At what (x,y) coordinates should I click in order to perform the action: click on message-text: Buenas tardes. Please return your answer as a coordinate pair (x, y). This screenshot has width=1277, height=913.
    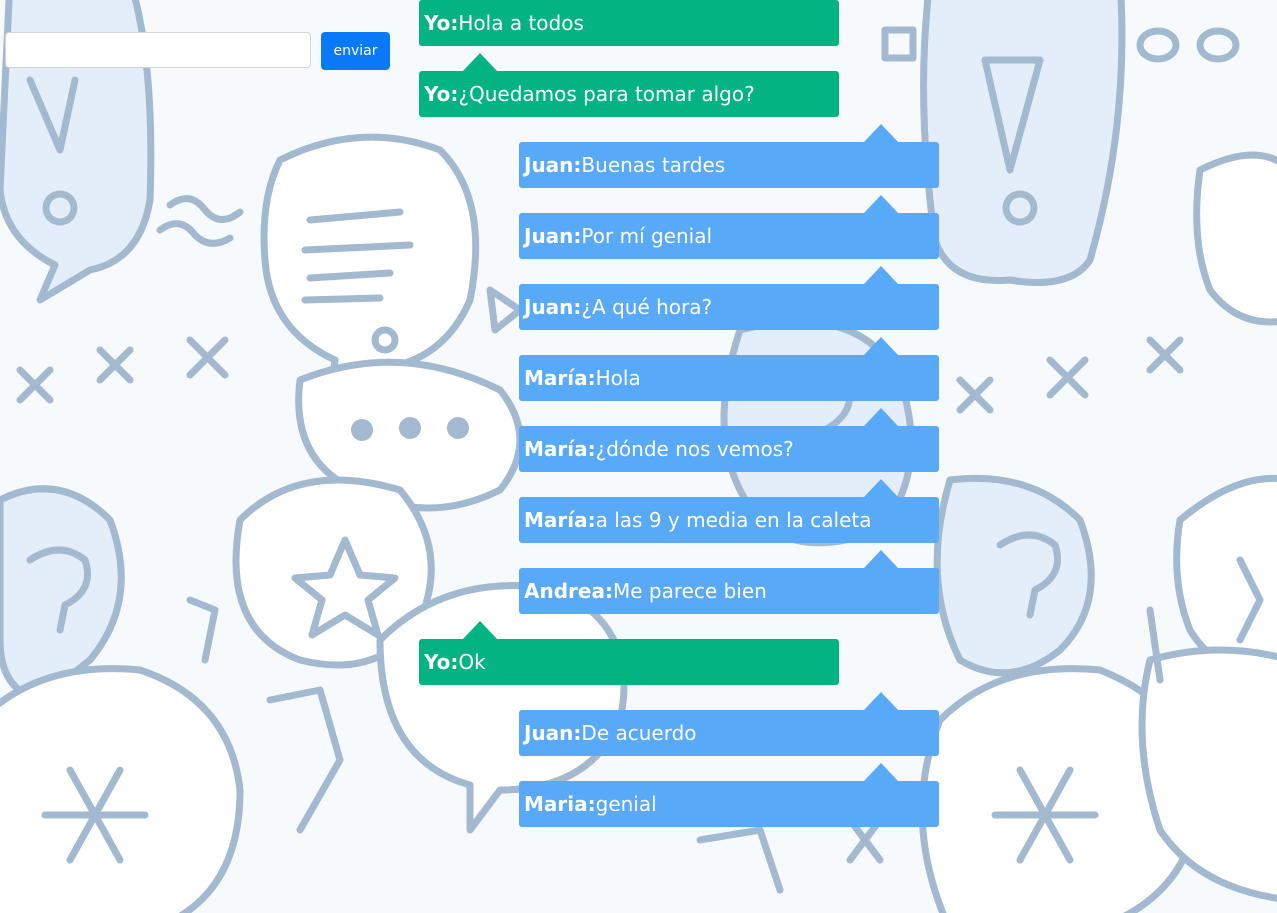
    Looking at the image, I should click on (653, 165).